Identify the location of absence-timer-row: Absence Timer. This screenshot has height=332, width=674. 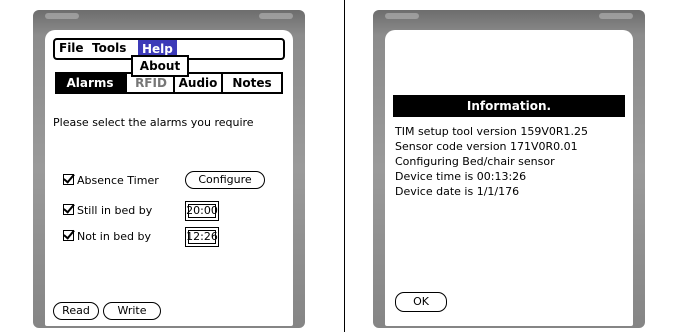
(111, 180).